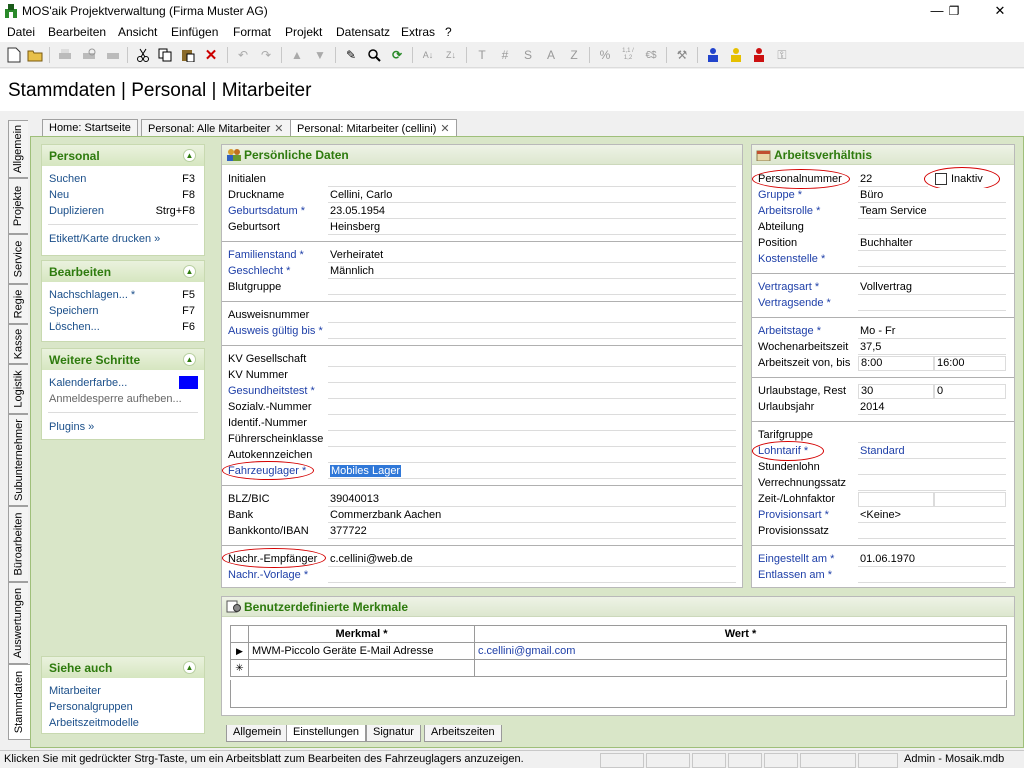 The image size is (1024, 768). What do you see at coordinates (18, 149) in the screenshot?
I see `side-tab-allgemein: Allgemein` at bounding box center [18, 149].